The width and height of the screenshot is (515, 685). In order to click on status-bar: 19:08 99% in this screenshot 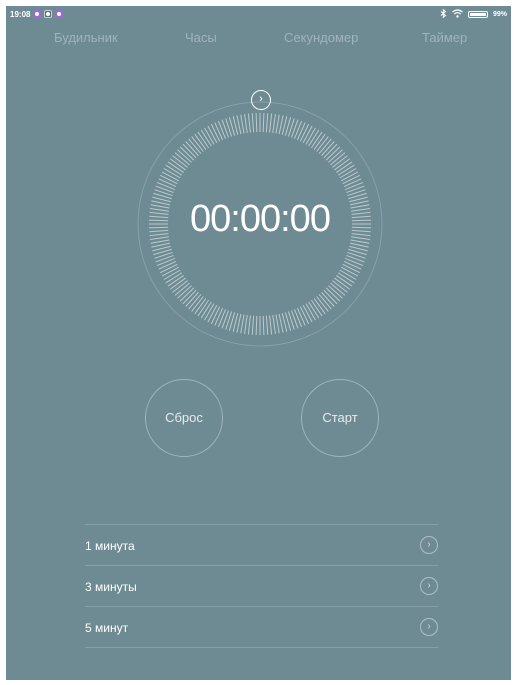, I will do `click(258, 15)`.